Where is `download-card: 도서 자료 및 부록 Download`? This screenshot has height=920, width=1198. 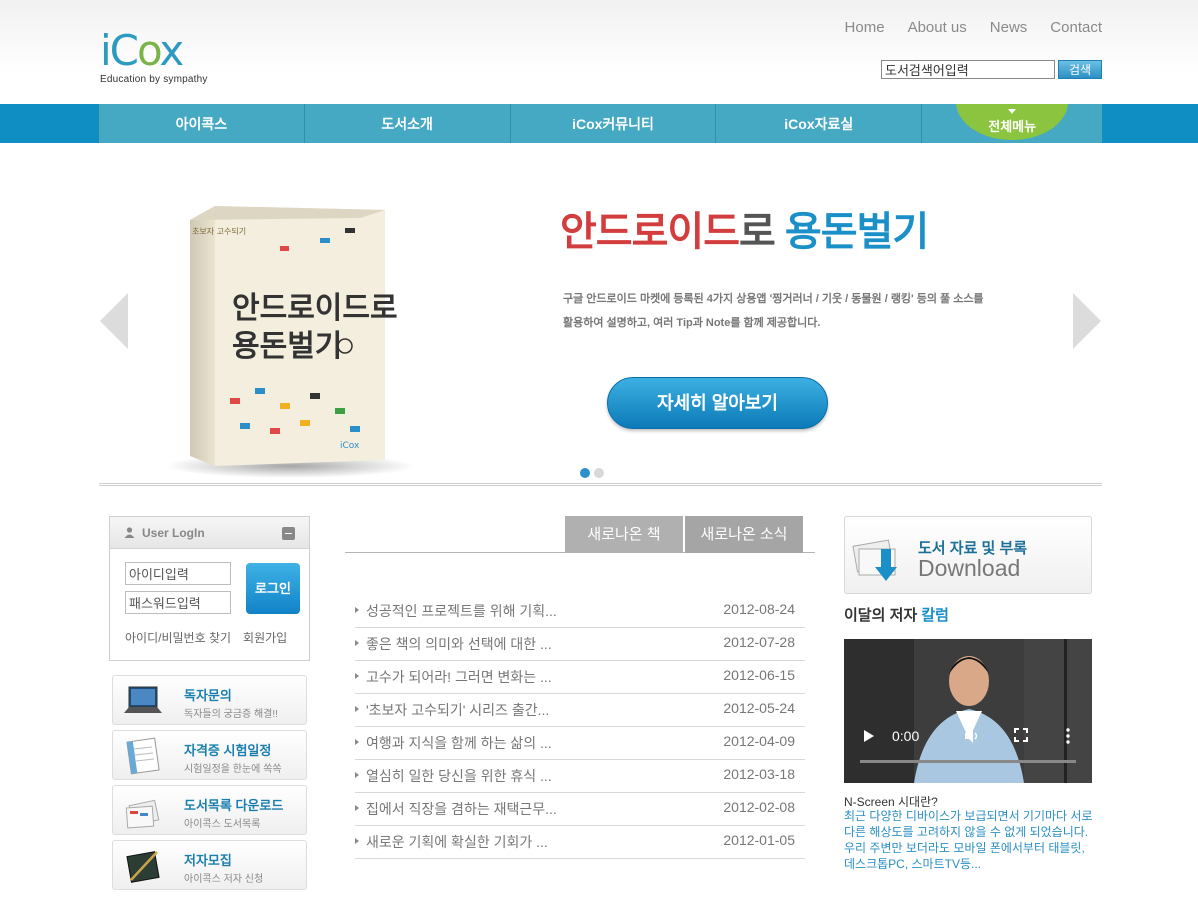
download-card: 도서 자료 및 부록 Download is located at coordinates (968, 555).